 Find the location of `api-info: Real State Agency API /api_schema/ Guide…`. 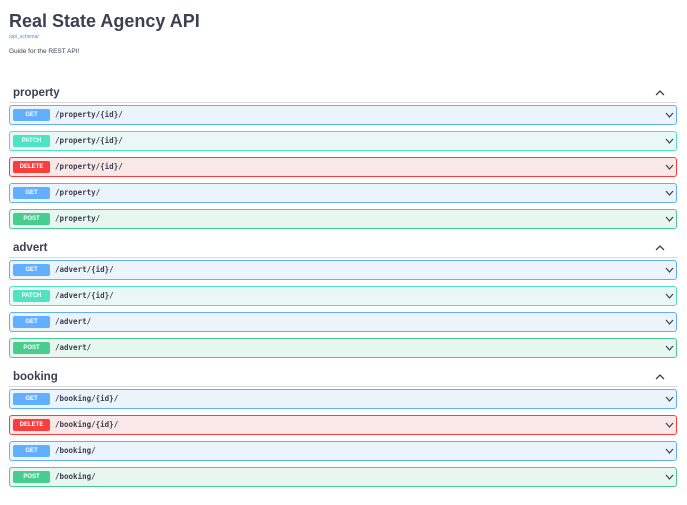

api-info: Real State Agency API /api_schema/ Guide… is located at coordinates (104, 33).